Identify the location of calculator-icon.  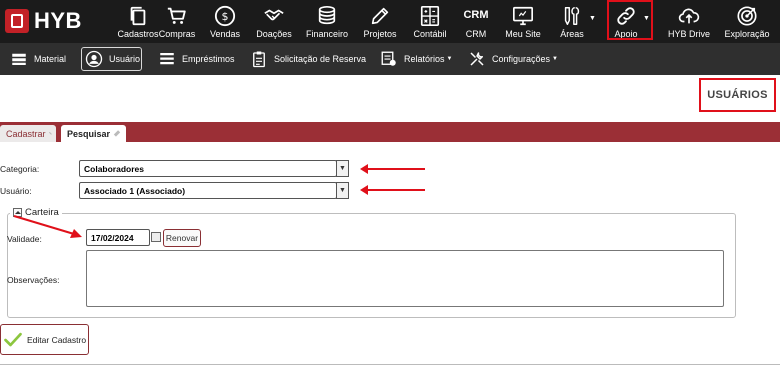
(430, 16).